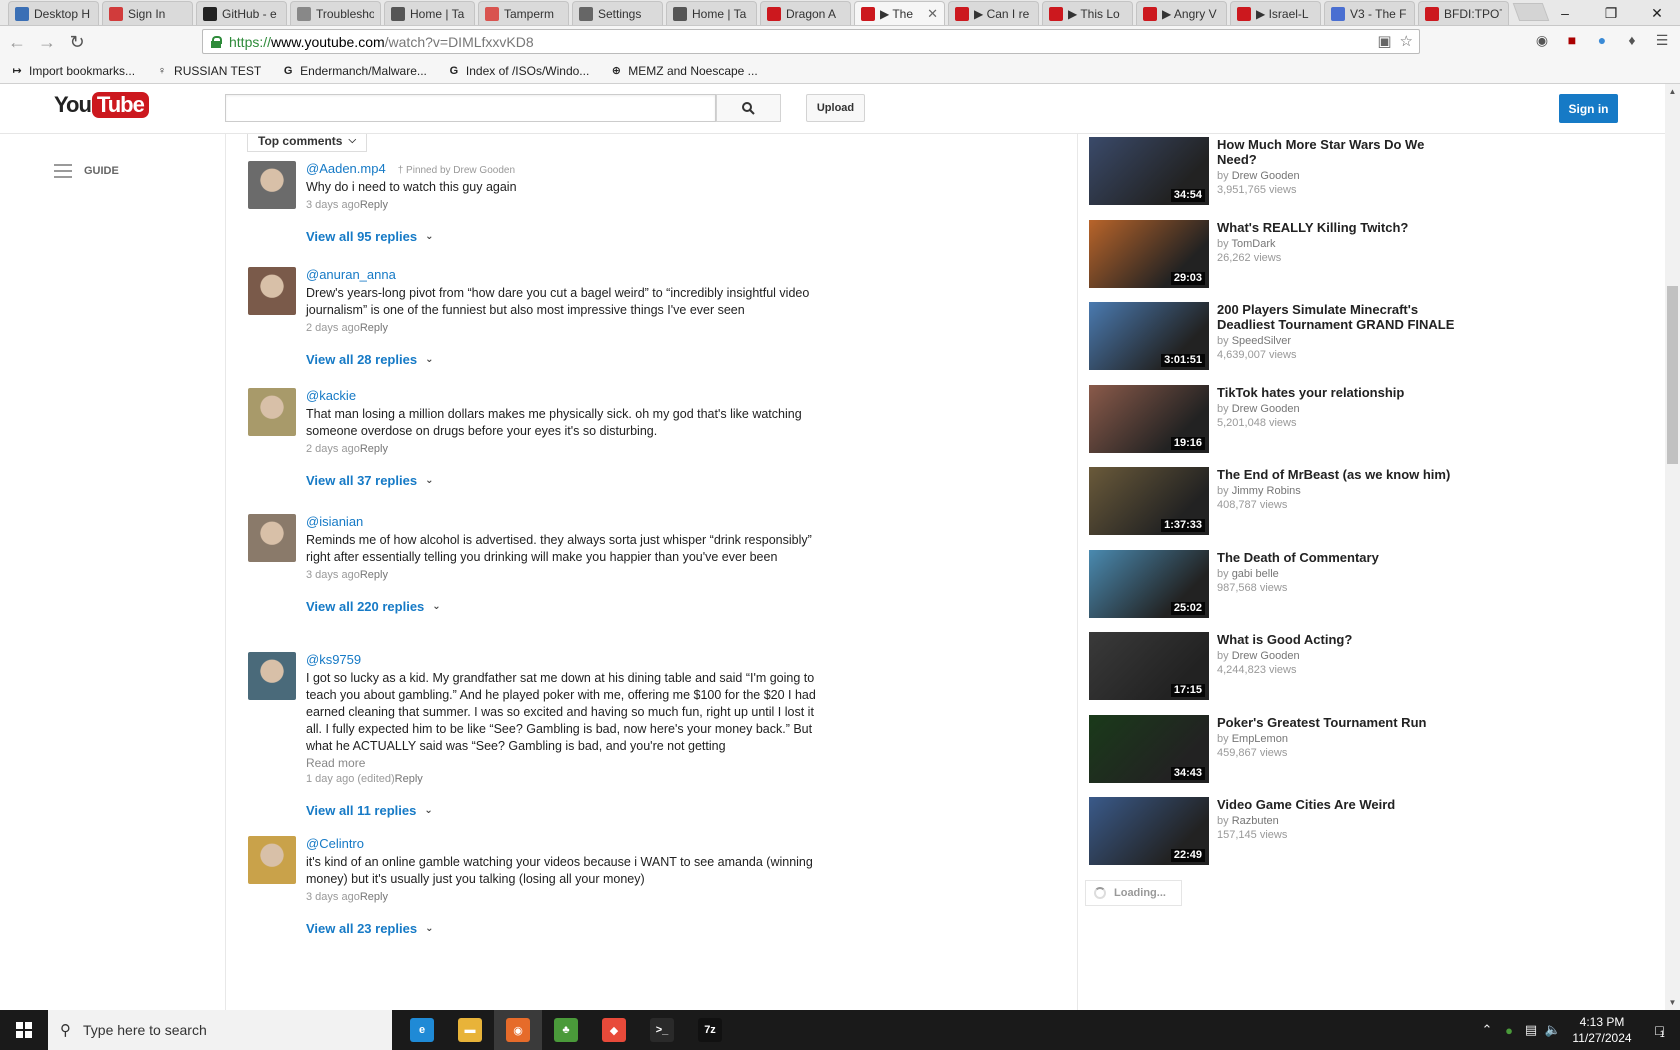 The image size is (1680, 1050). What do you see at coordinates (1339, 474) in the screenshot?
I see `video-title: The End of MrBeast (as we know him)` at bounding box center [1339, 474].